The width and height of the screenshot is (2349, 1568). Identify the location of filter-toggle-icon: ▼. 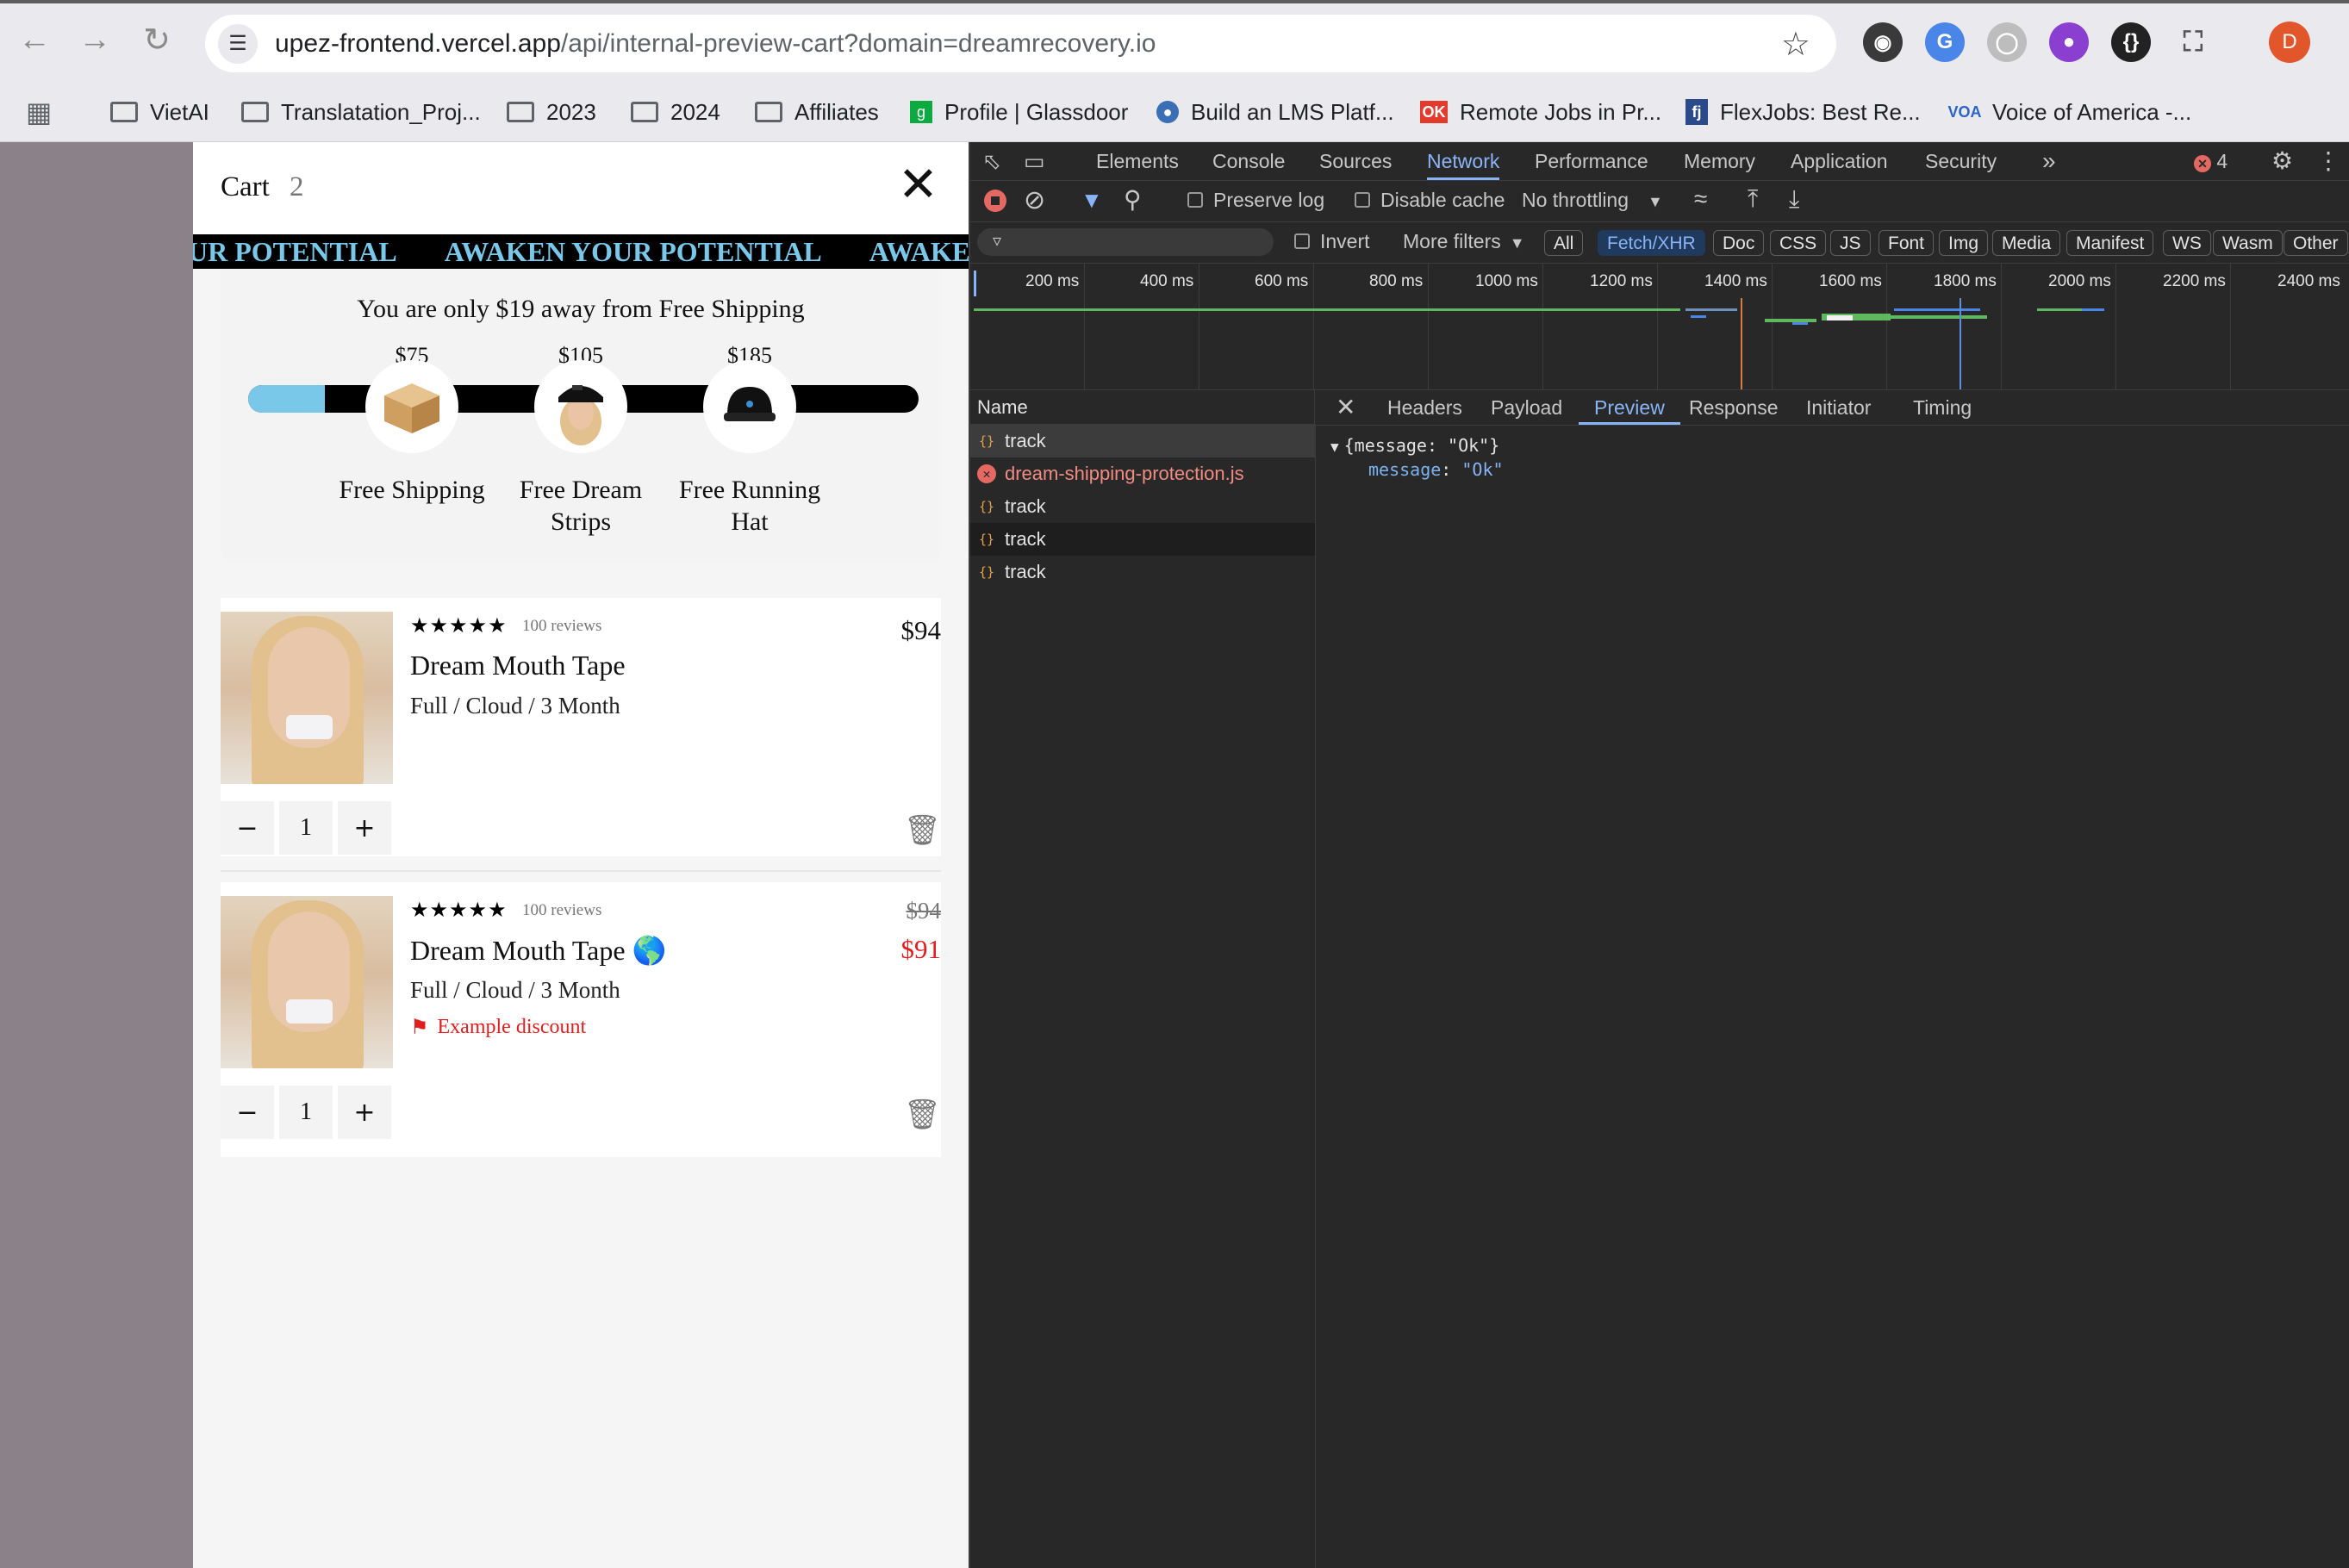
(1092, 201).